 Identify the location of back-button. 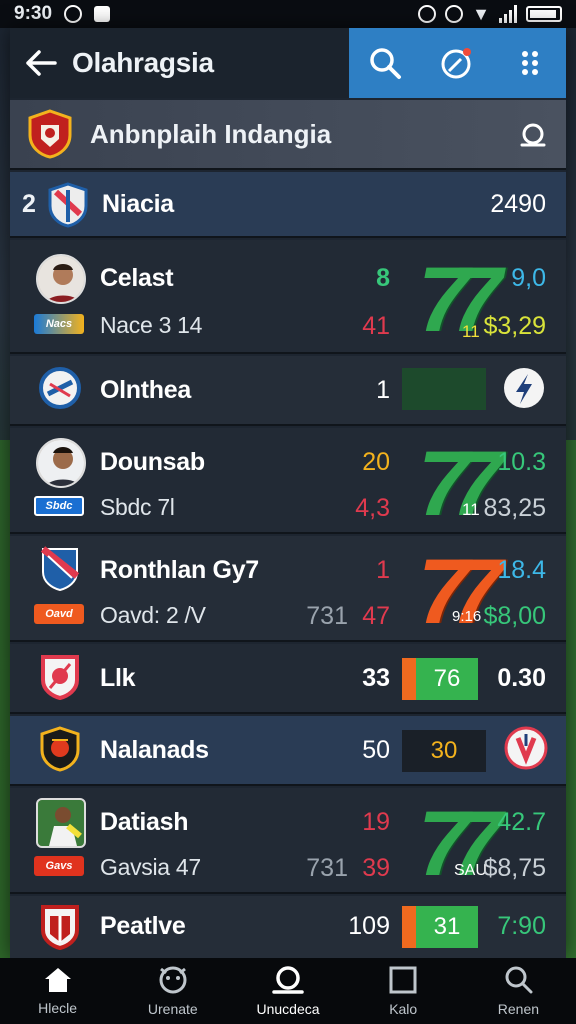
(41, 63).